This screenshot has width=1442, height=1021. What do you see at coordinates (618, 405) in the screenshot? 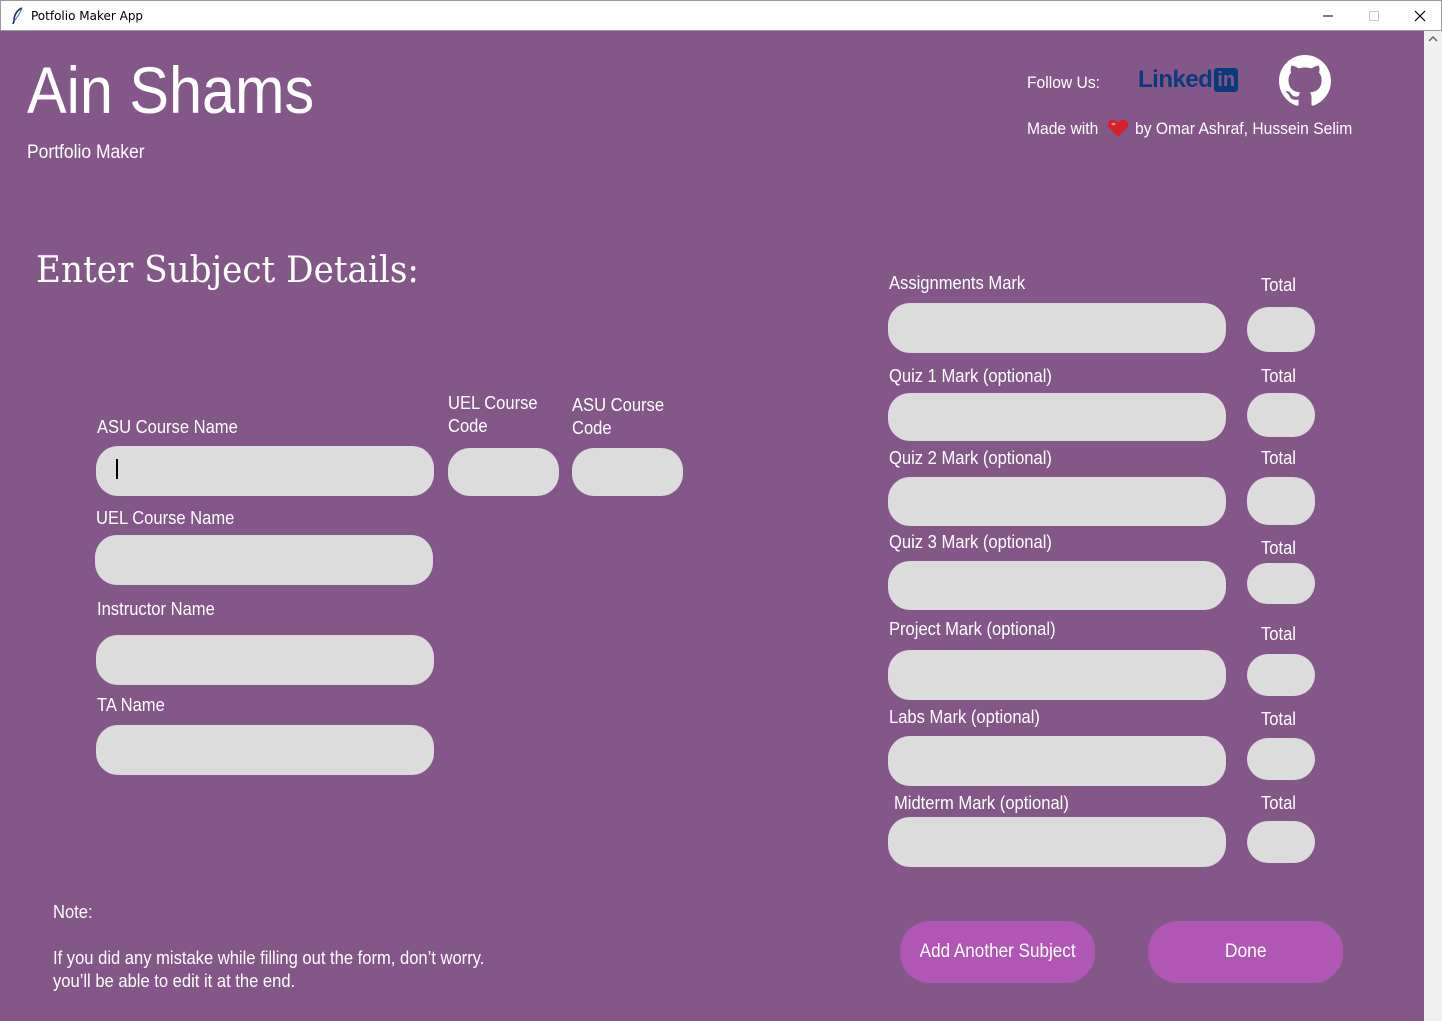
I see `asu-course-code-label-line1: ASU Course` at bounding box center [618, 405].